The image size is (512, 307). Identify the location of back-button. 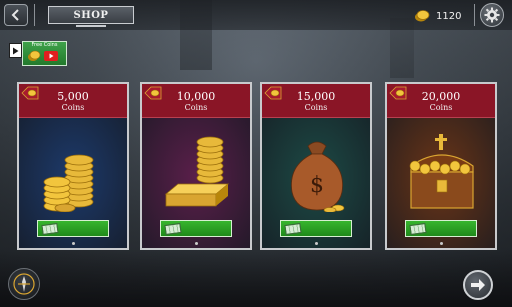
(16, 15).